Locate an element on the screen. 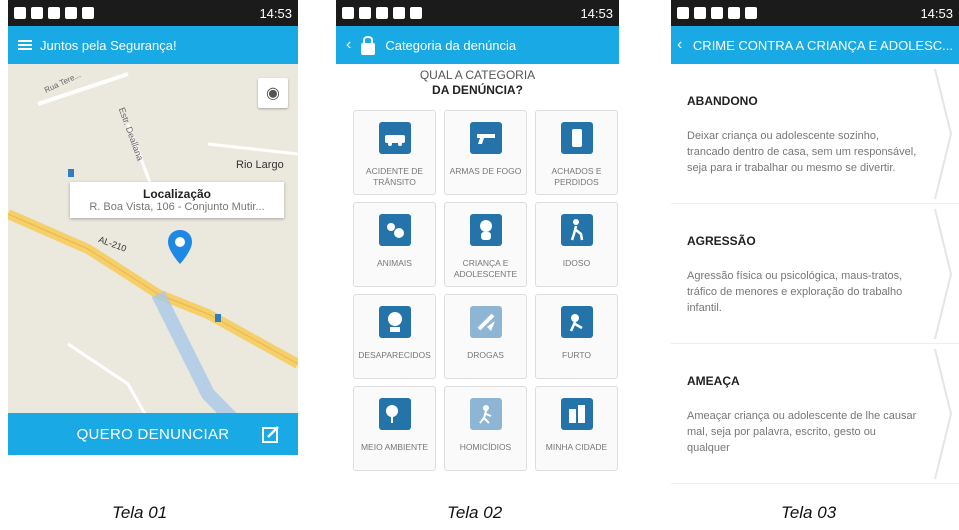 This screenshot has width=959, height=530. gun-icon is located at coordinates (485, 137).